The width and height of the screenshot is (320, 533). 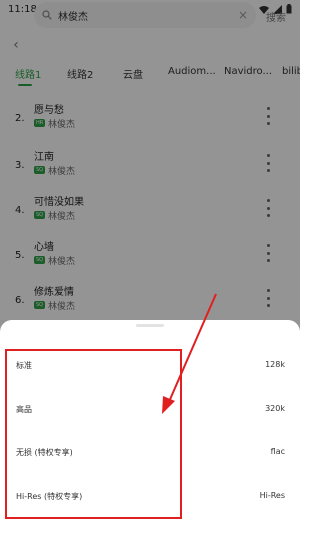 What do you see at coordinates (150, 325) in the screenshot?
I see `sheet-drag-handle` at bounding box center [150, 325].